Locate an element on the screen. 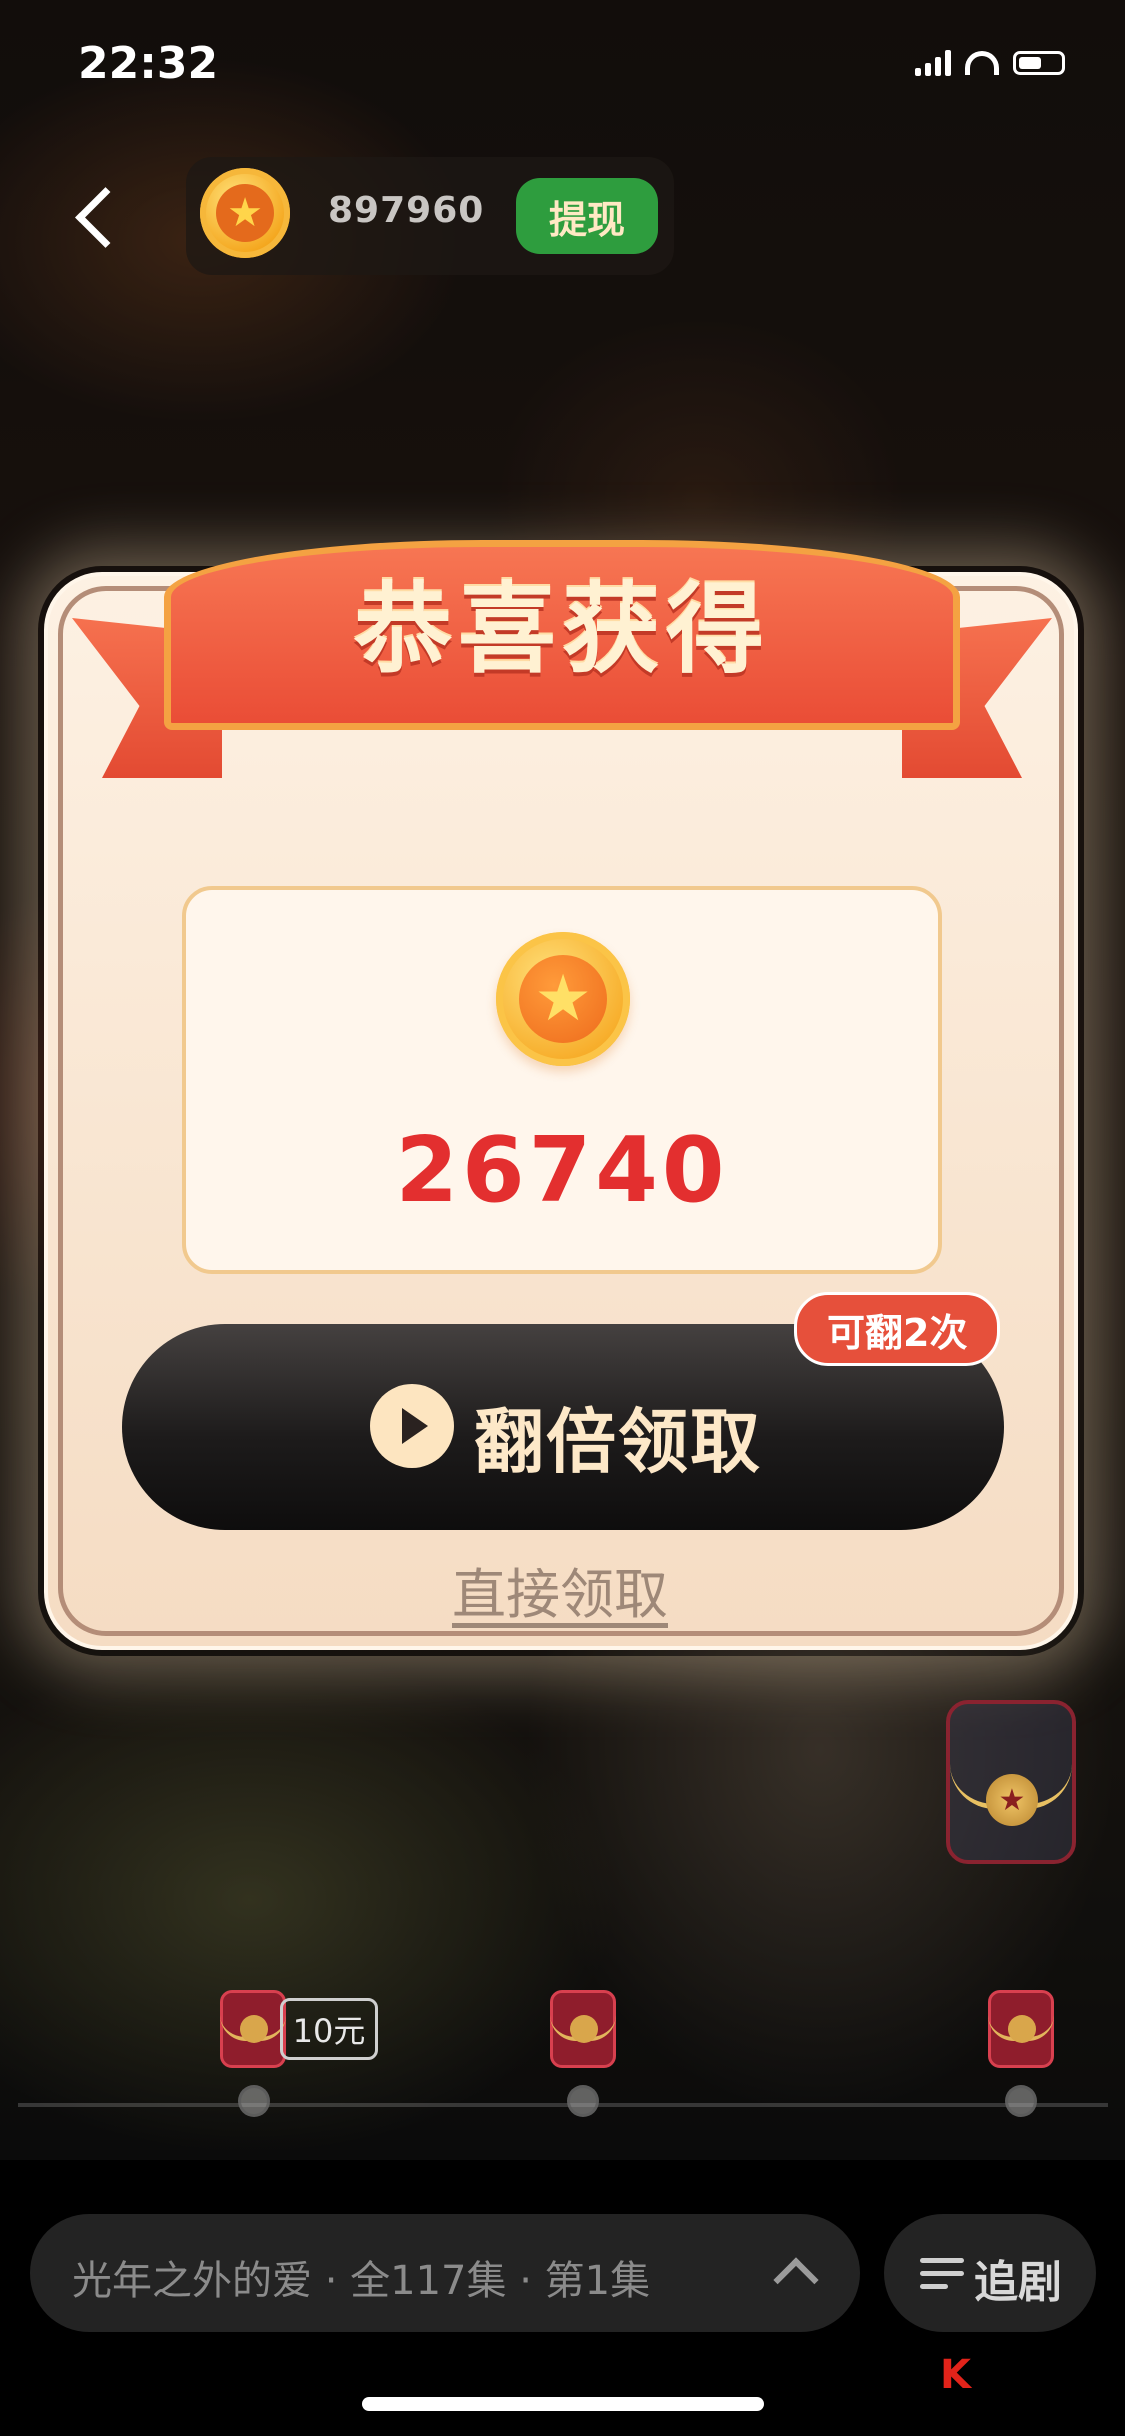 The width and height of the screenshot is (1125, 2436). watermark: K is located at coordinates (959, 2375).